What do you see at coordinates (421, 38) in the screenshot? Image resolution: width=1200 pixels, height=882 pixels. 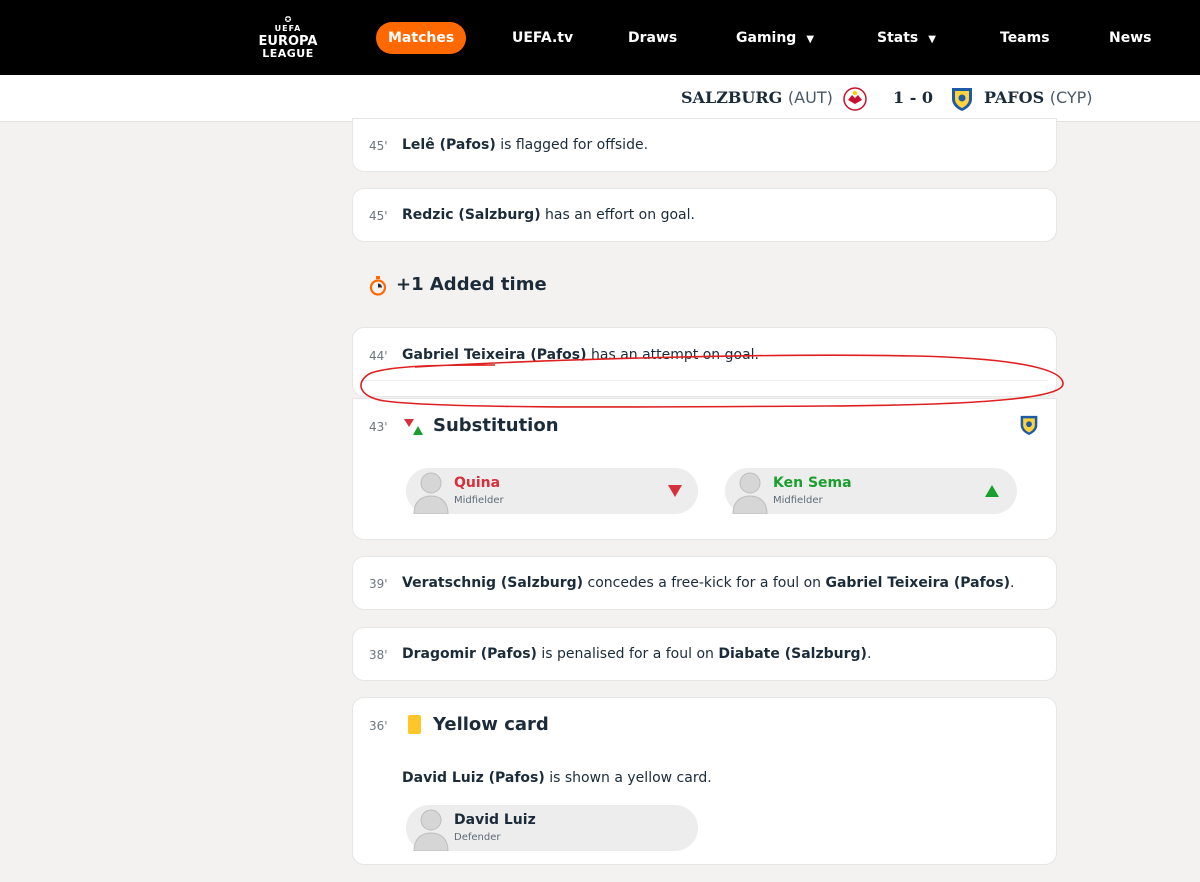 I see `nav-matches: Matches` at bounding box center [421, 38].